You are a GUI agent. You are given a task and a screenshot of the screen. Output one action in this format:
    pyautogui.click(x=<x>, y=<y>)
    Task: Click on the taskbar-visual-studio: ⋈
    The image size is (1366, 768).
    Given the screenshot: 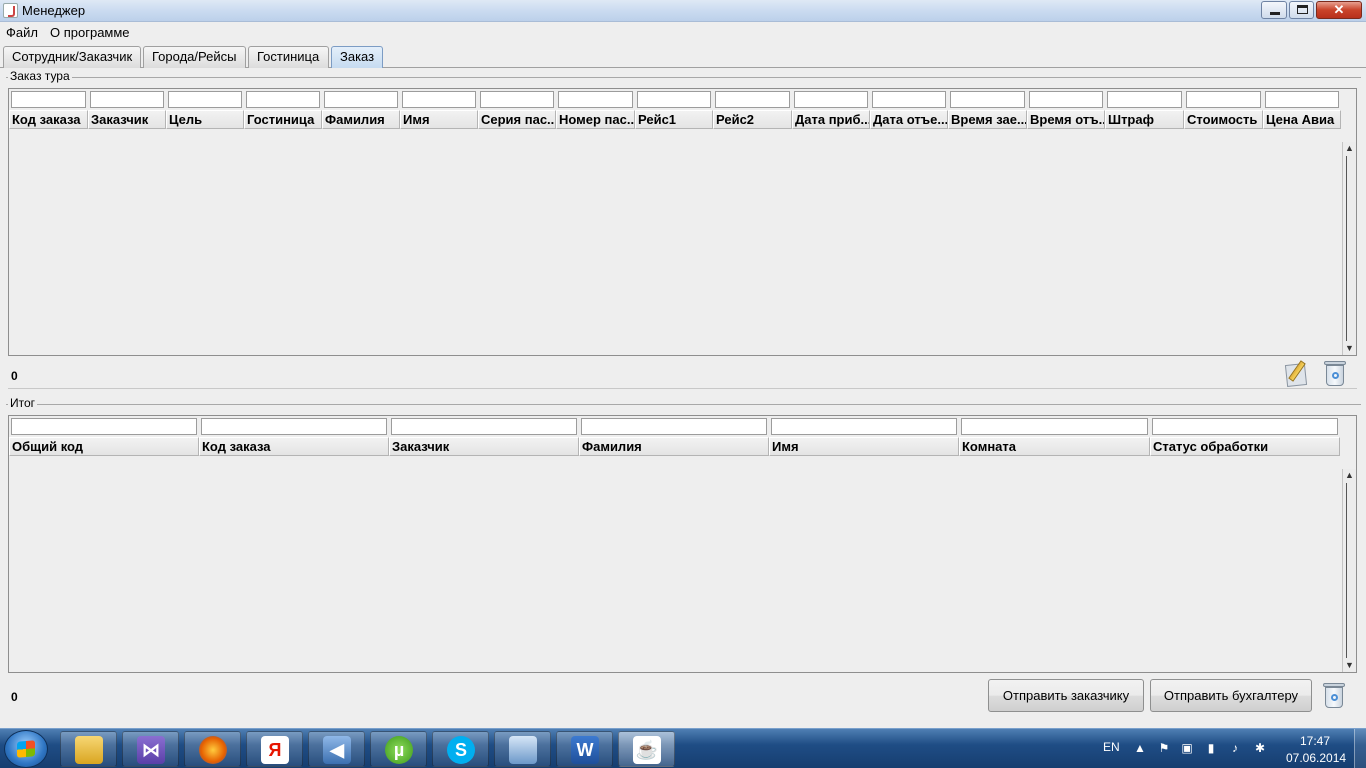 What is the action you would take?
    pyautogui.click(x=150, y=749)
    